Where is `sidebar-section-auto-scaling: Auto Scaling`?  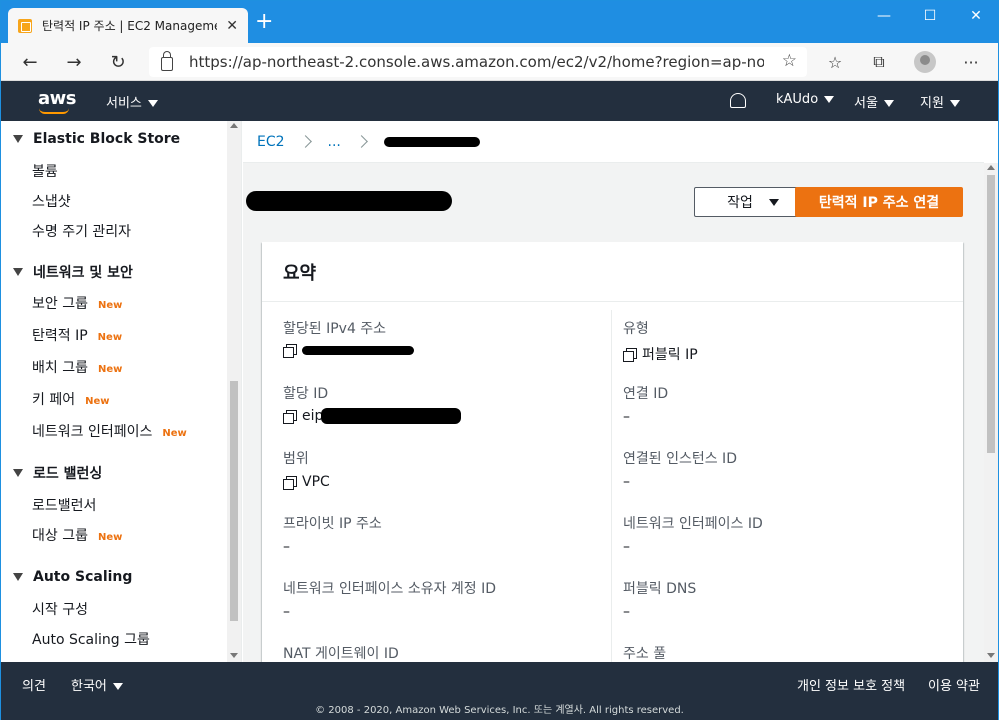
sidebar-section-auto-scaling: Auto Scaling is located at coordinates (72, 577).